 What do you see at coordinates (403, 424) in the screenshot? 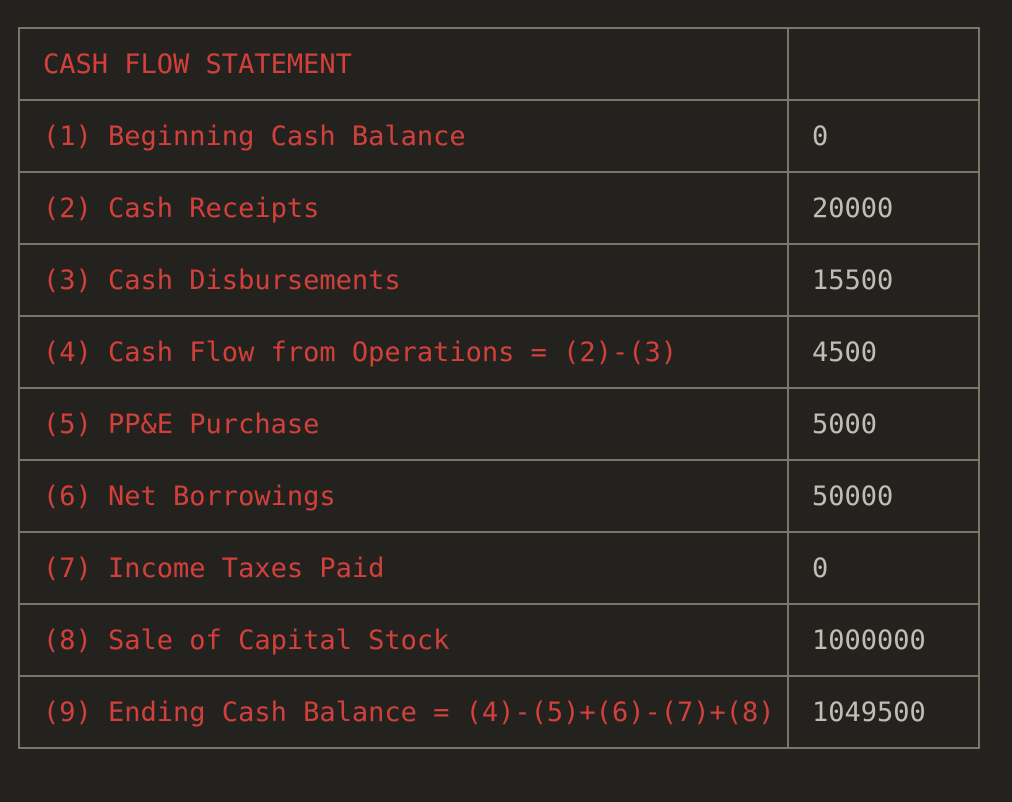
I see `row-label-ppe-purchase: (5) PP&E Purchase` at bounding box center [403, 424].